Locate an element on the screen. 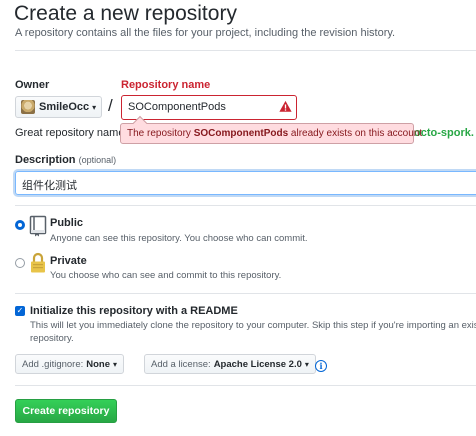 The height and width of the screenshot is (436, 476). private-radio is located at coordinates (20, 263).